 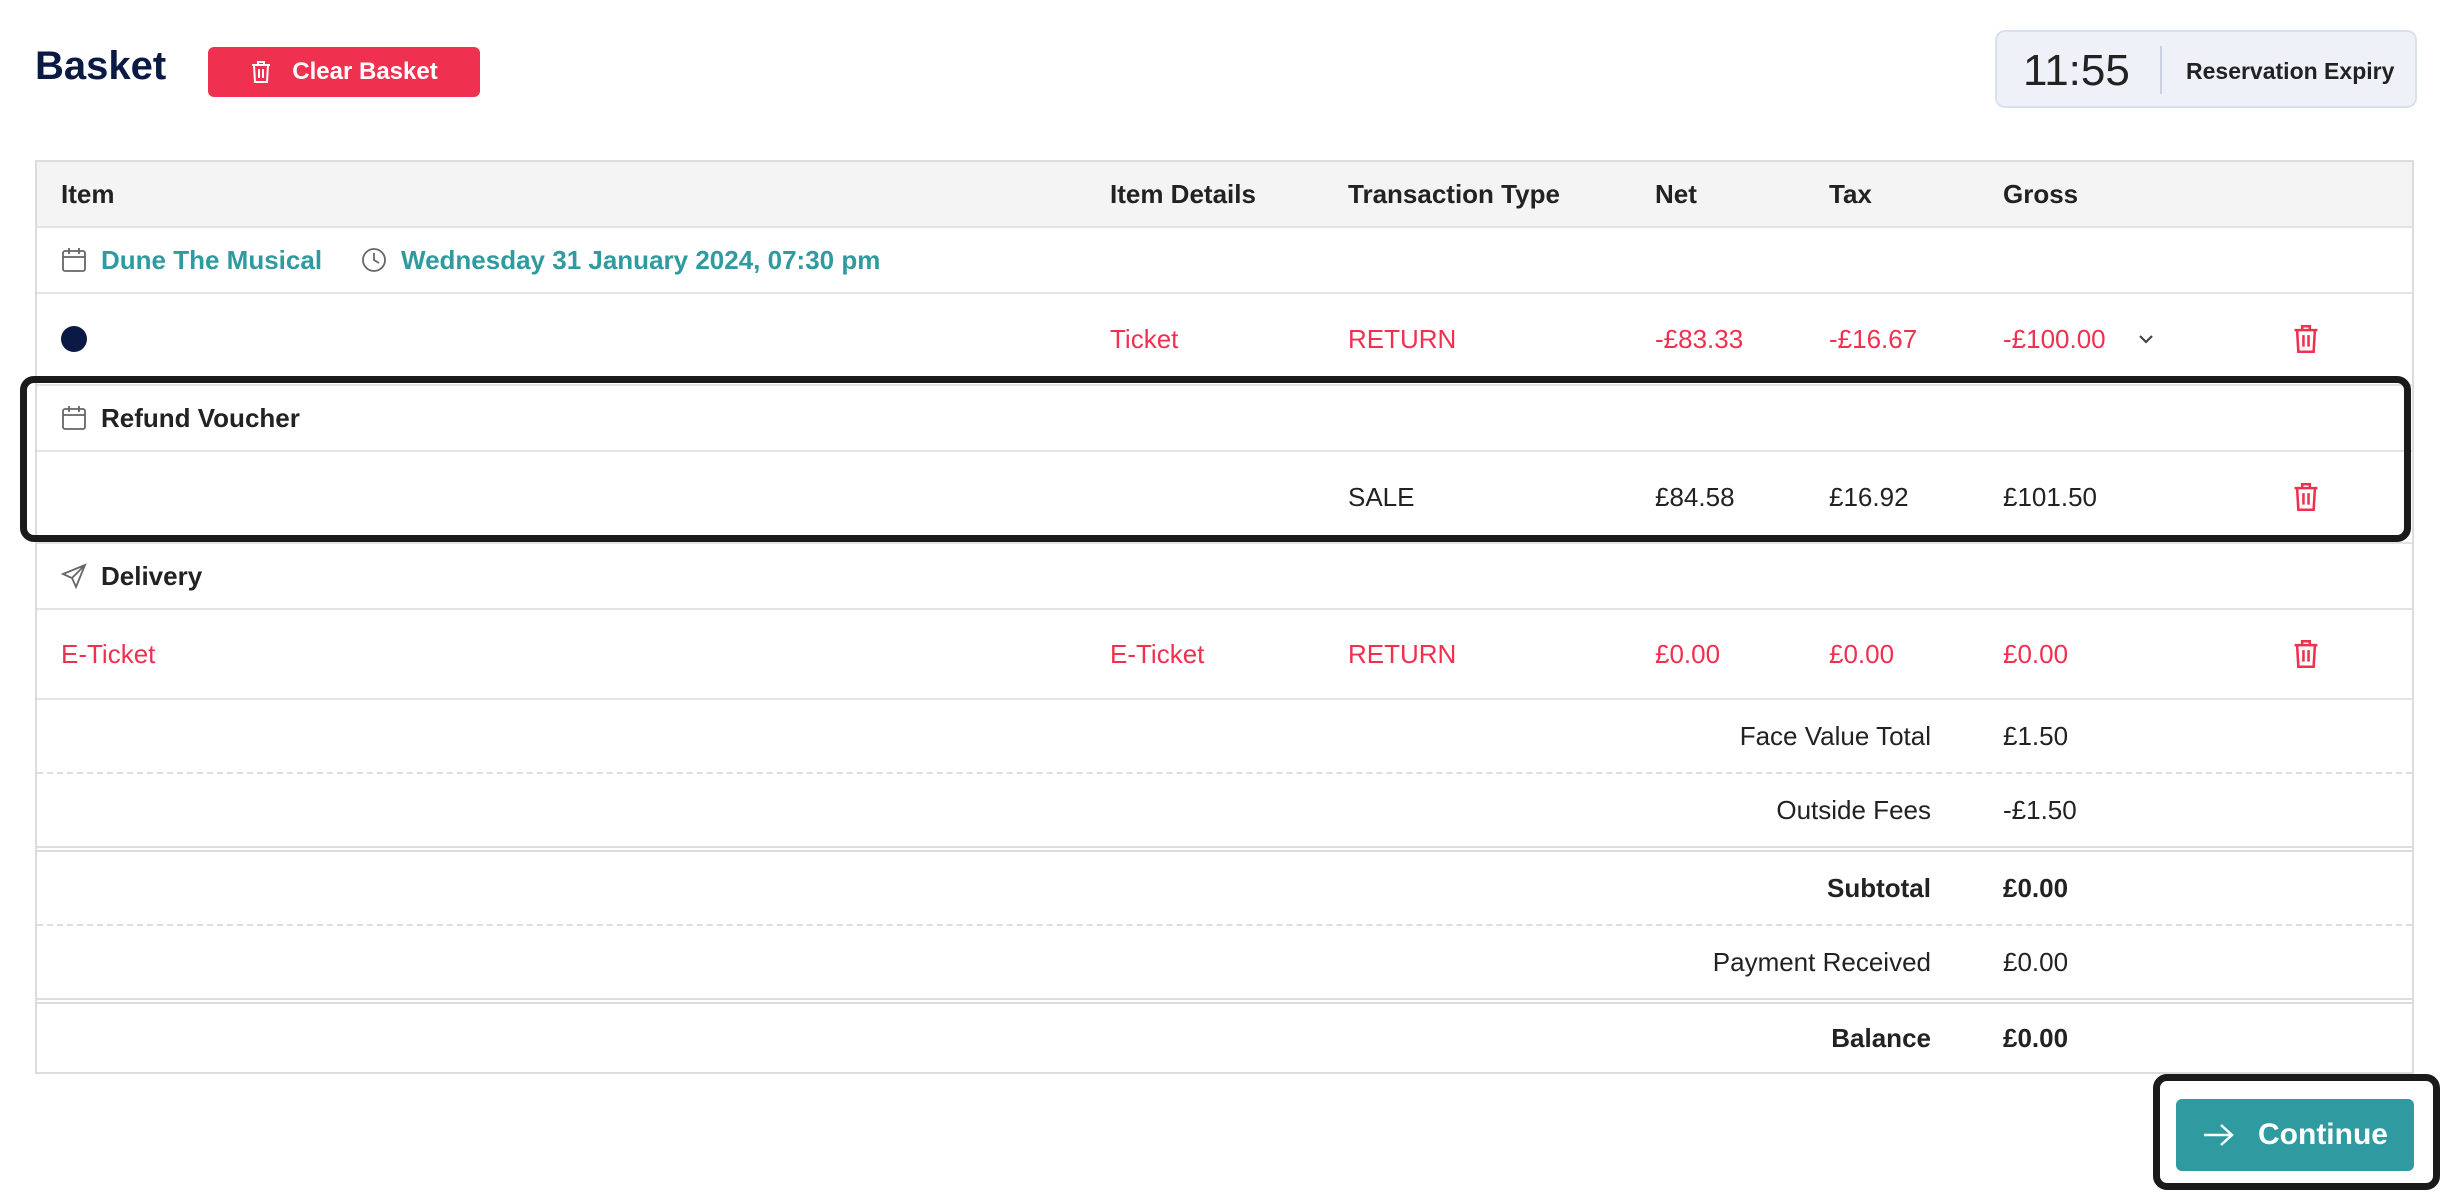 What do you see at coordinates (1850, 193) in the screenshot?
I see `column-header-tax: Tax` at bounding box center [1850, 193].